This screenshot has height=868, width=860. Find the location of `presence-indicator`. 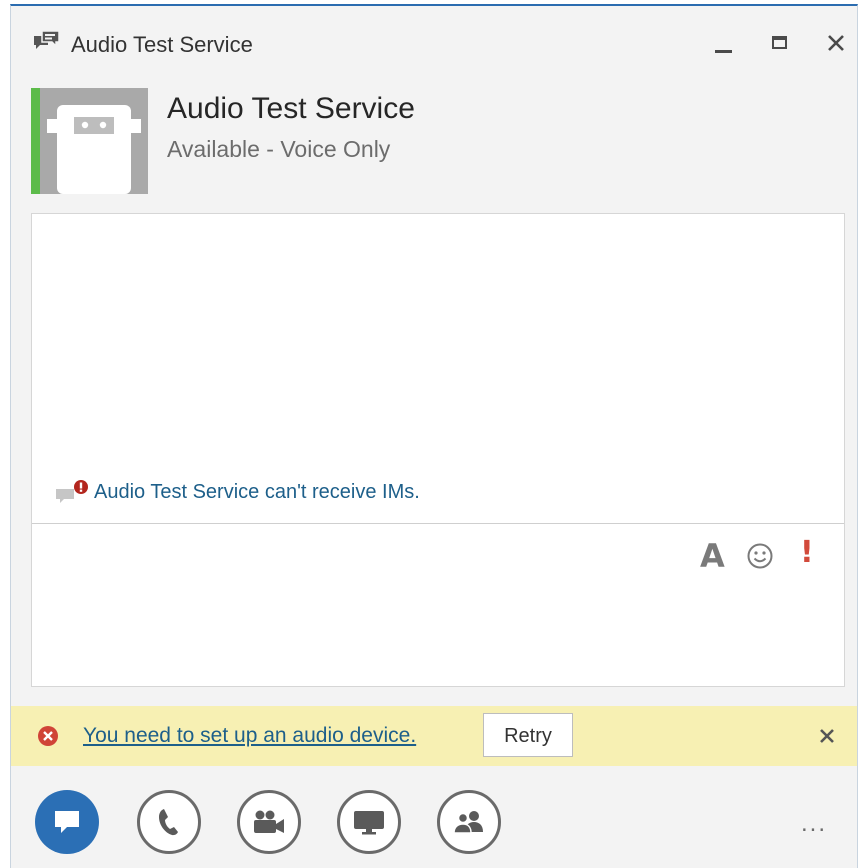

presence-indicator is located at coordinates (35, 141).